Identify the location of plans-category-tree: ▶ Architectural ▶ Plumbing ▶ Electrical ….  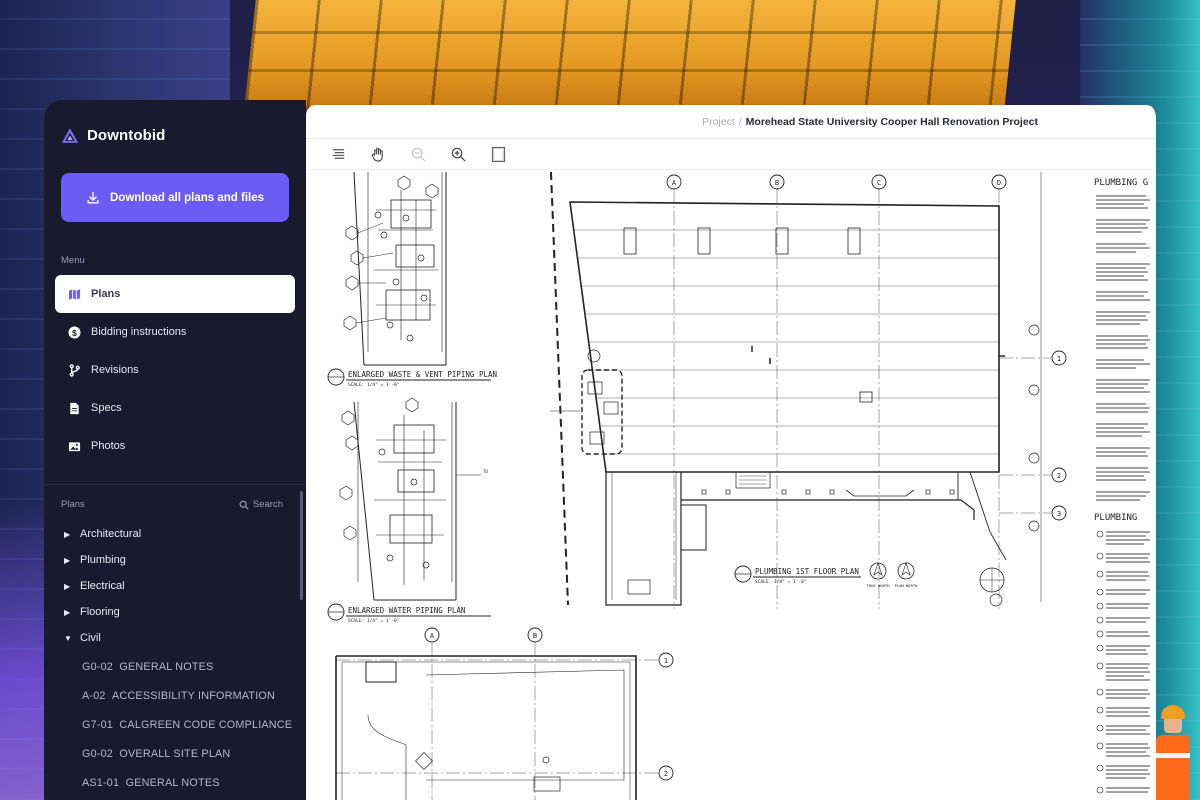
(176, 586).